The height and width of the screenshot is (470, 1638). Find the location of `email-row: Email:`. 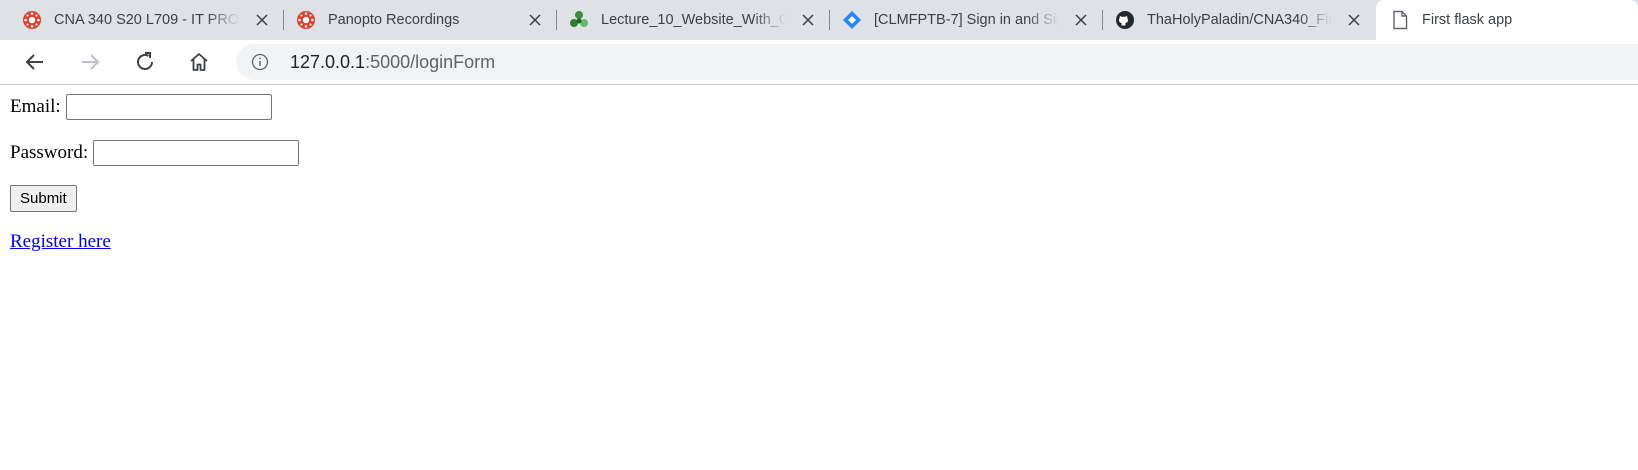

email-row: Email: is located at coordinates (141, 107).